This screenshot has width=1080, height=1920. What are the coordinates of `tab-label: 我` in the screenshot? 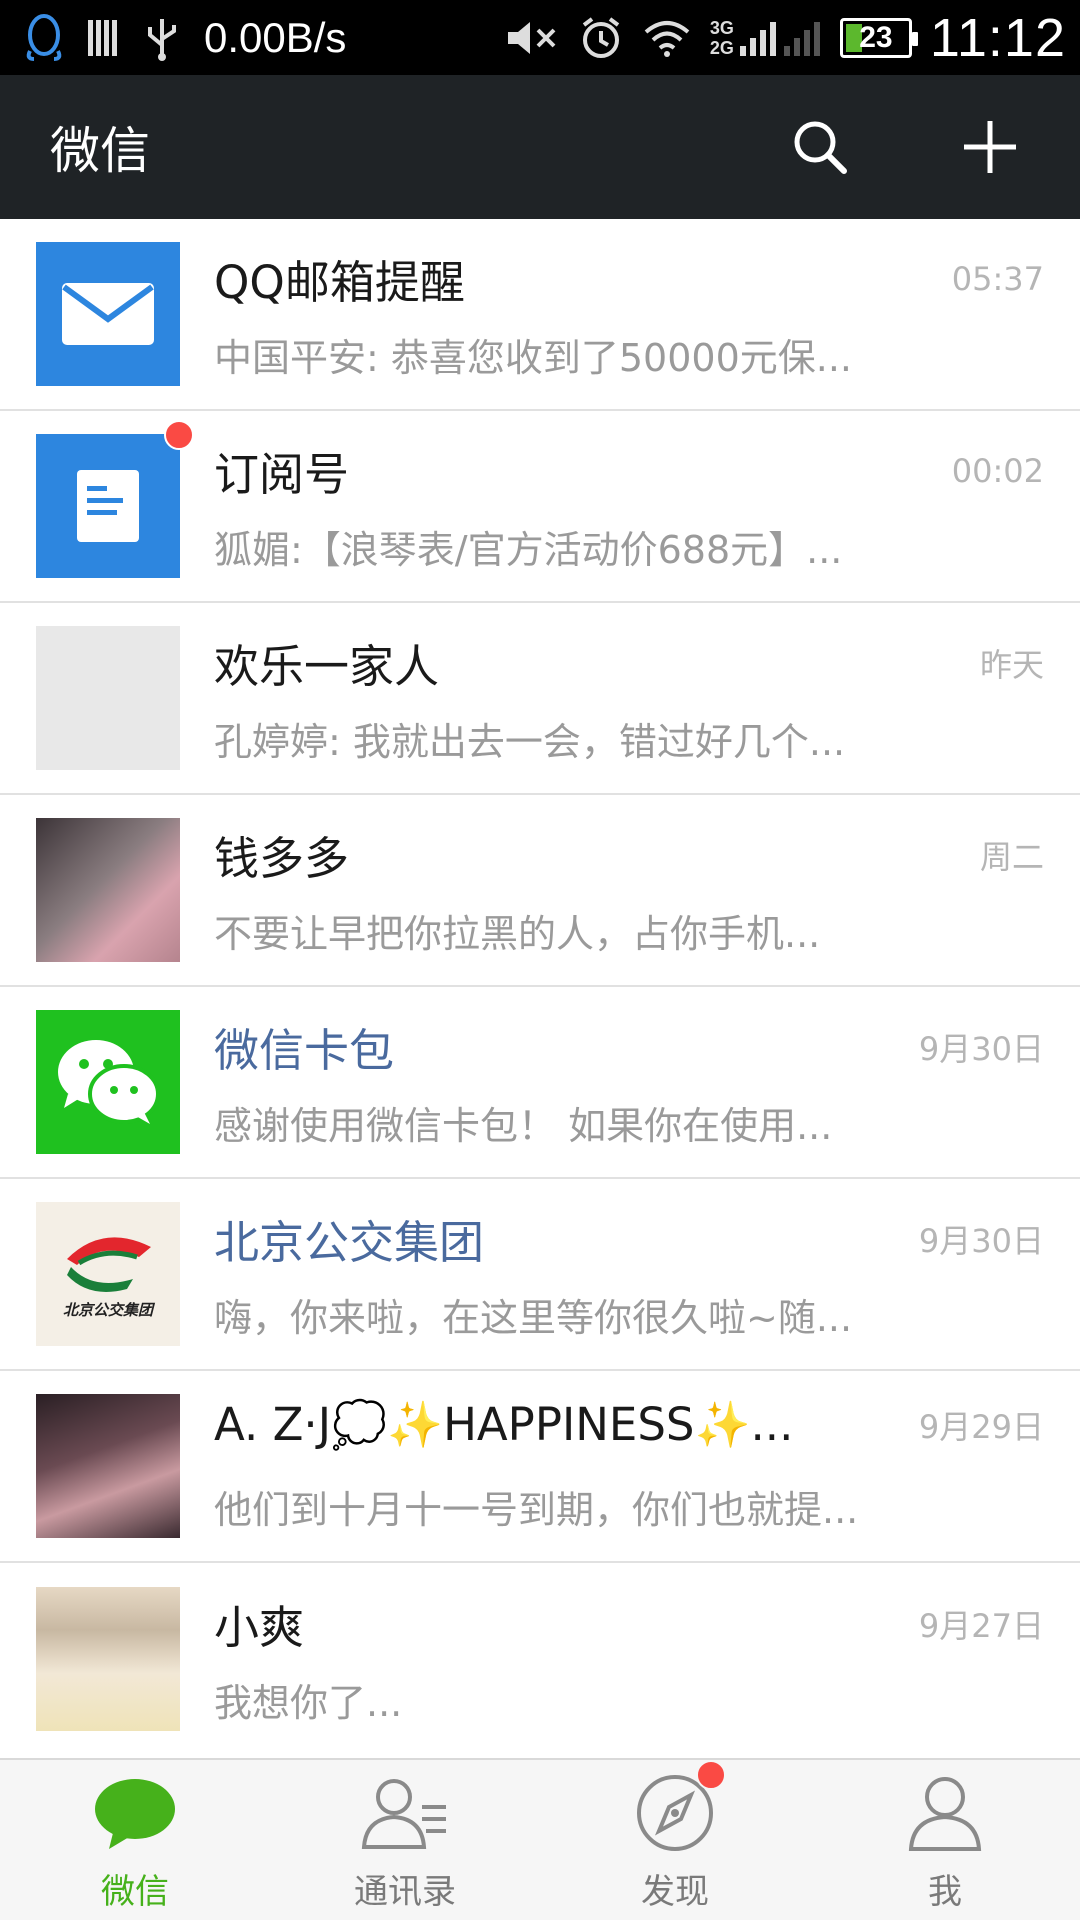 It's located at (945, 1891).